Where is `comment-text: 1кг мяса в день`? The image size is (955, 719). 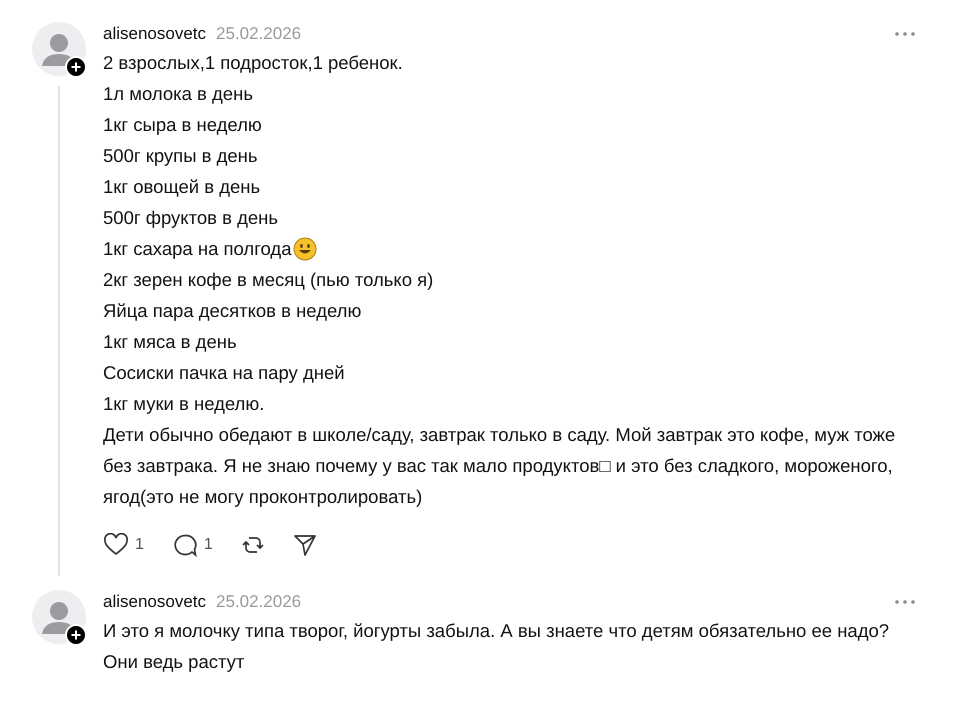
comment-text: 1кг мяса в день is located at coordinates (170, 342).